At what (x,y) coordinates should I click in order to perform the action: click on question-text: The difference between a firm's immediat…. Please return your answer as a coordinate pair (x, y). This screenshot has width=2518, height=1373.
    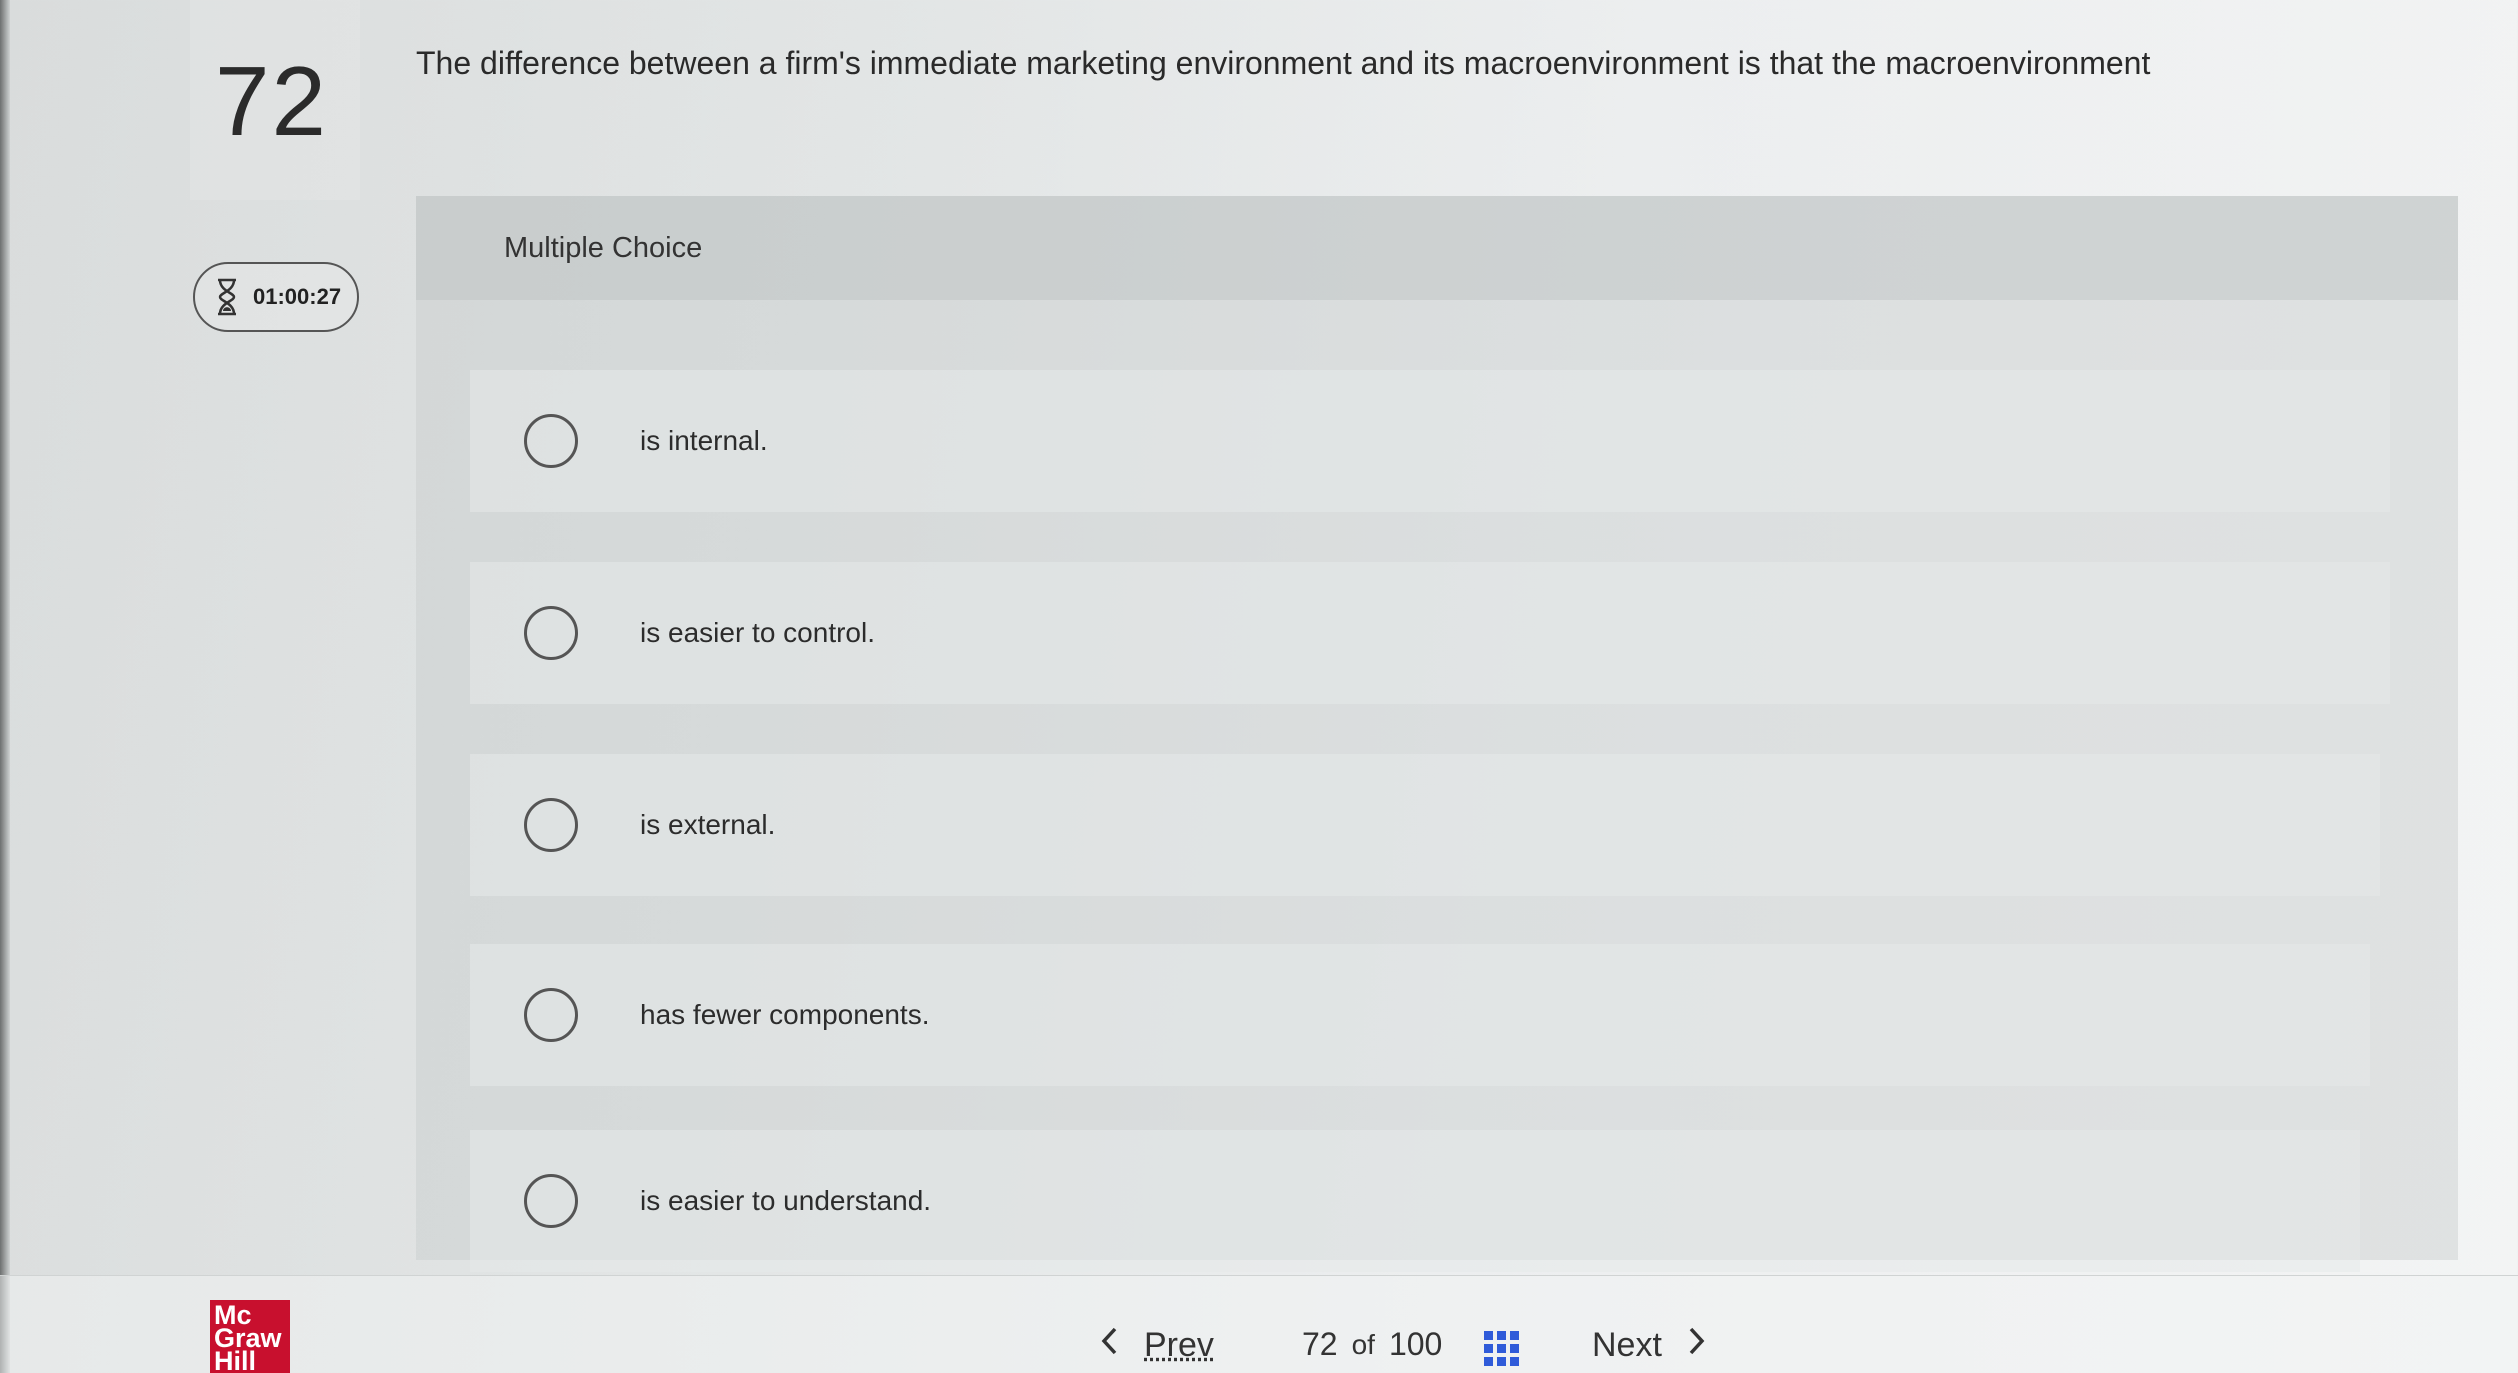
    Looking at the image, I should click on (1283, 63).